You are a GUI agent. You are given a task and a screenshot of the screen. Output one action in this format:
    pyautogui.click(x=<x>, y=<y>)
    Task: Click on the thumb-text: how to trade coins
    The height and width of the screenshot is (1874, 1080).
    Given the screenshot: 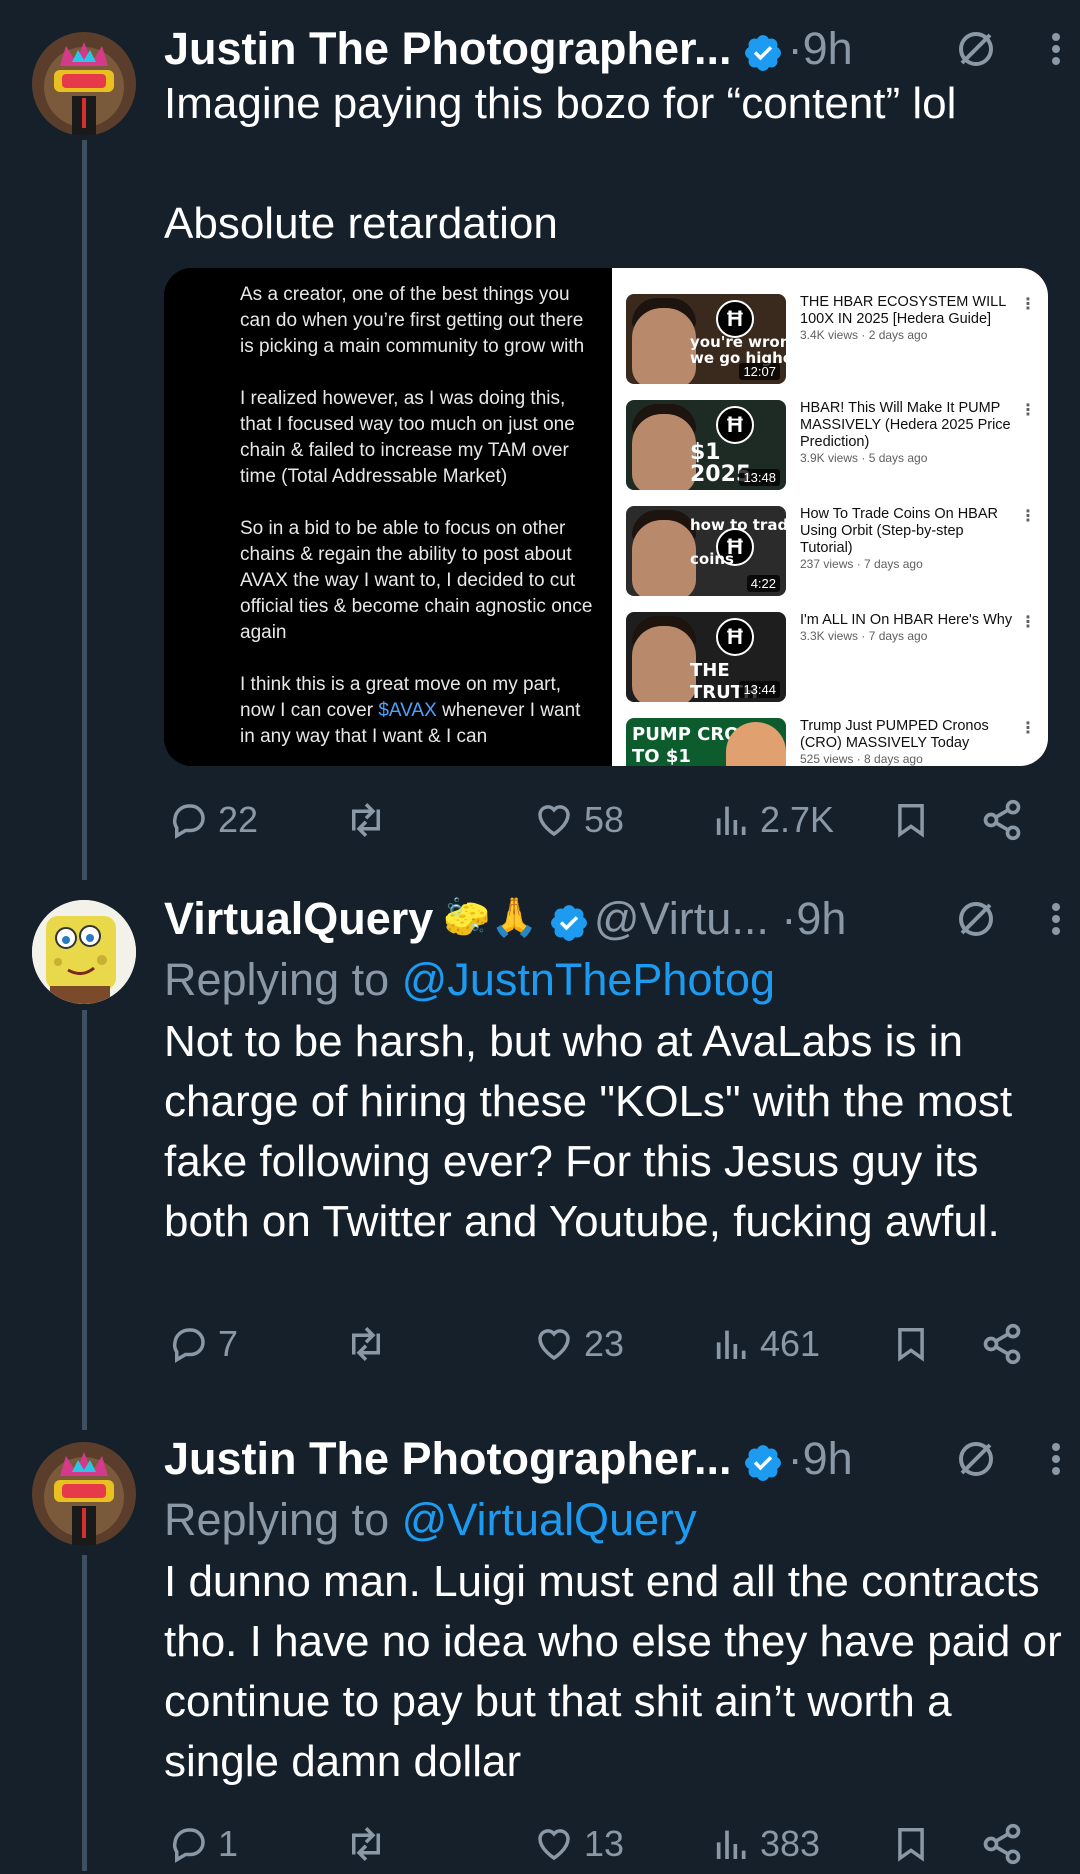 What is the action you would take?
    pyautogui.click(x=738, y=542)
    